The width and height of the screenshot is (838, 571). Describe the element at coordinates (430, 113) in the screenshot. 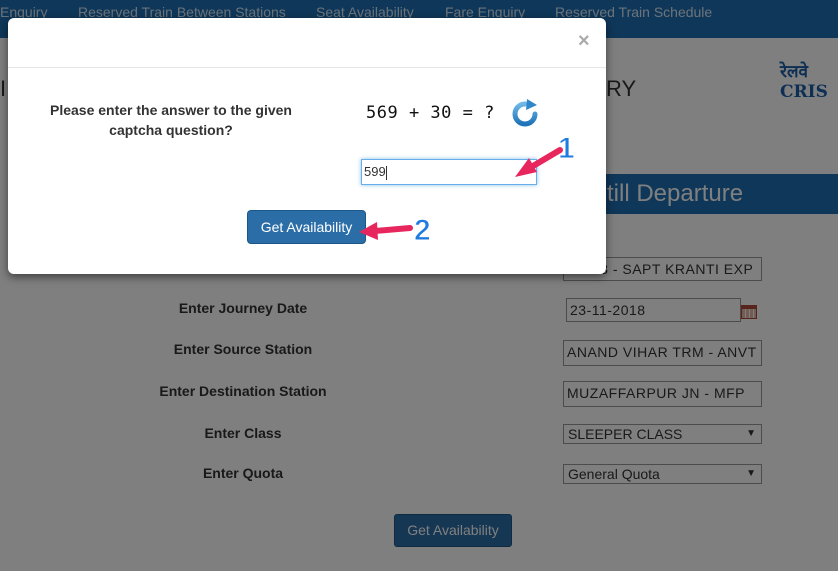

I see `captcha-question: 569 + 30 = ?` at that location.